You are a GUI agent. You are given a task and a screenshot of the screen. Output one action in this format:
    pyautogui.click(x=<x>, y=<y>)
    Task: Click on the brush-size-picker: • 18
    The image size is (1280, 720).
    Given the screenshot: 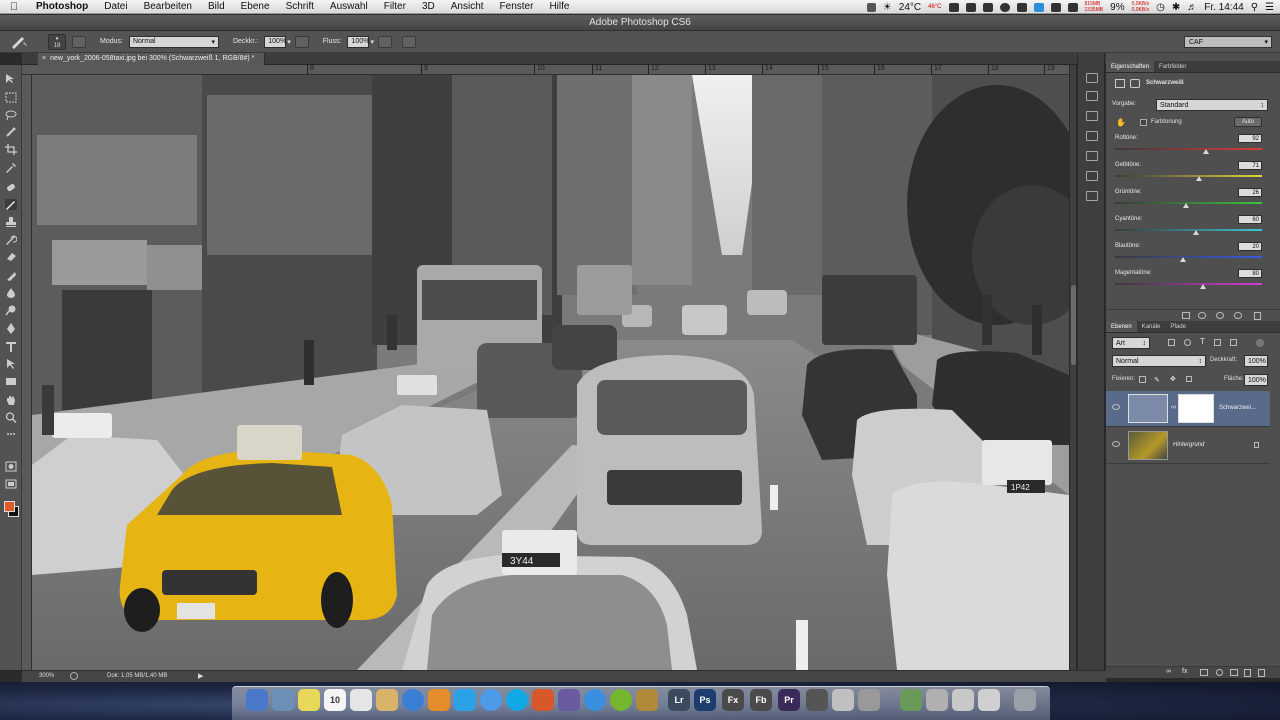 What is the action you would take?
    pyautogui.click(x=57, y=41)
    